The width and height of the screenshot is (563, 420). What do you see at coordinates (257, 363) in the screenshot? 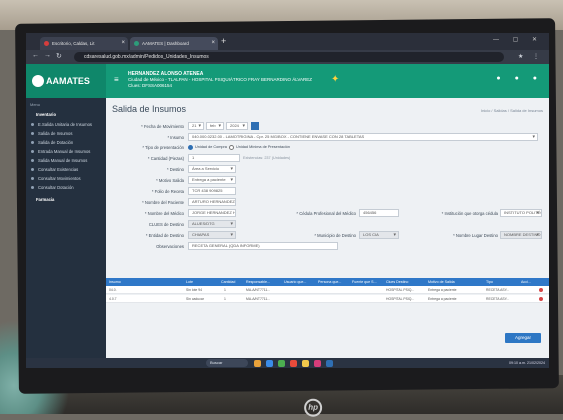
I see `file-explorer-icon` at bounding box center [257, 363].